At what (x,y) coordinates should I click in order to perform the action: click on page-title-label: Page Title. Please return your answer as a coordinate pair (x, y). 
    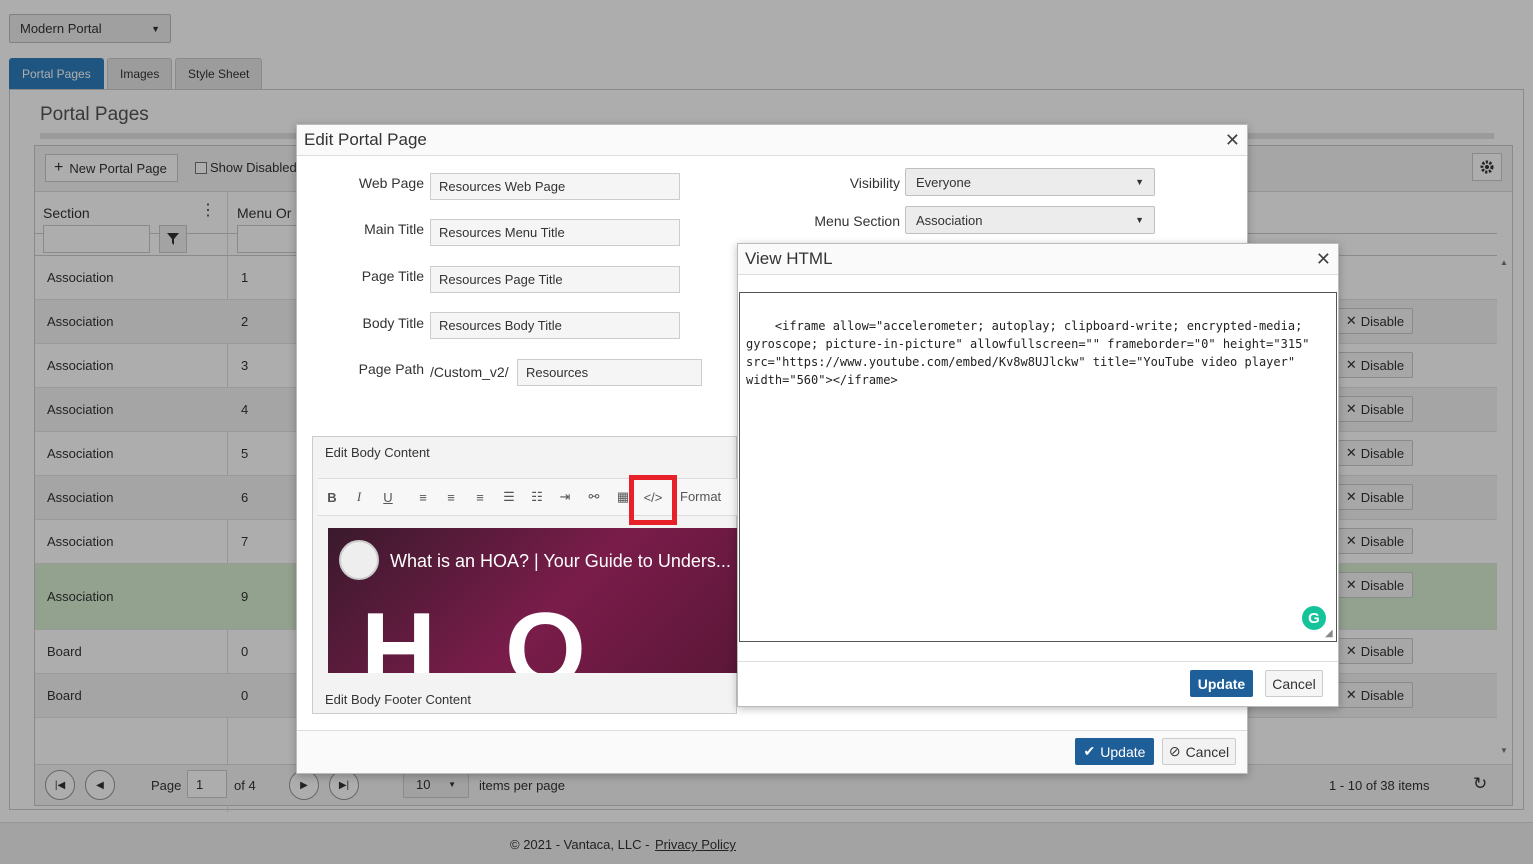
    Looking at the image, I should click on (392, 276).